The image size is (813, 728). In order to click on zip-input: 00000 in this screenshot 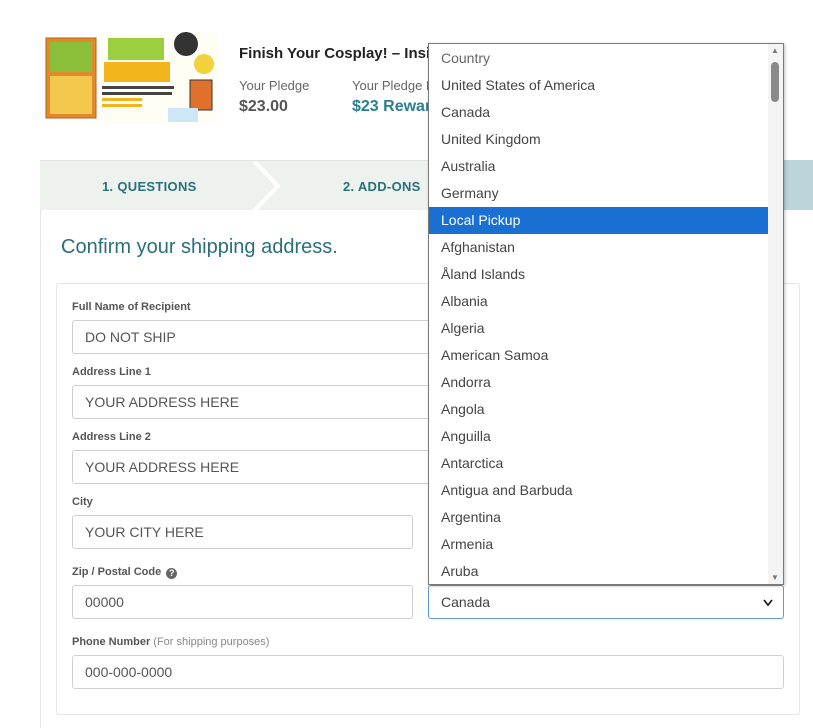, I will do `click(242, 602)`.